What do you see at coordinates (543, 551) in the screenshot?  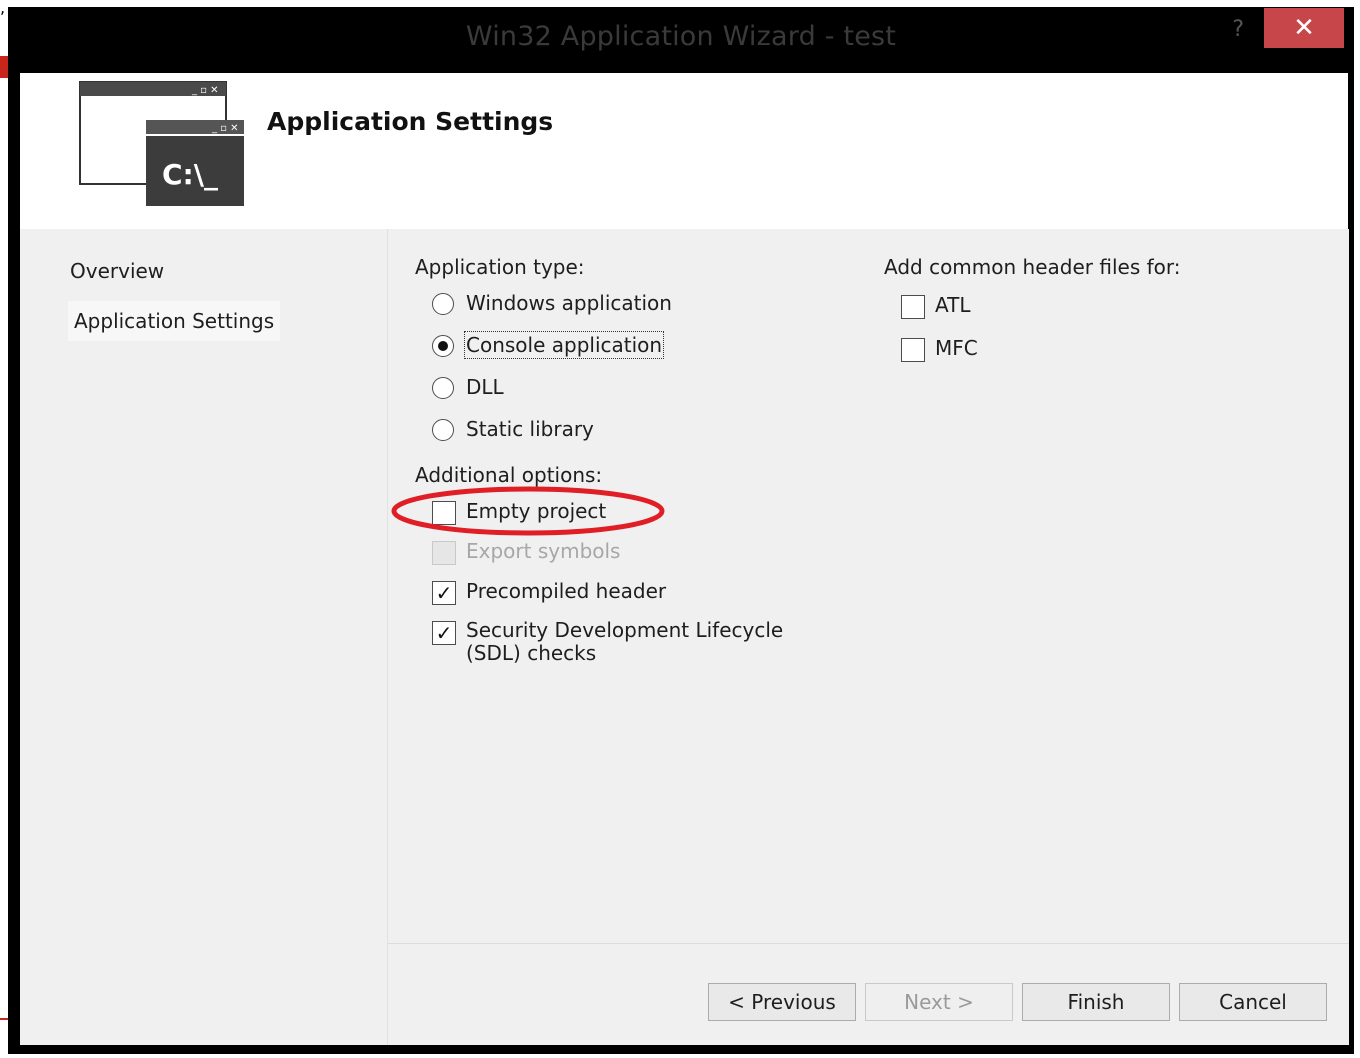 I see `checkbox-label: Export symbols` at bounding box center [543, 551].